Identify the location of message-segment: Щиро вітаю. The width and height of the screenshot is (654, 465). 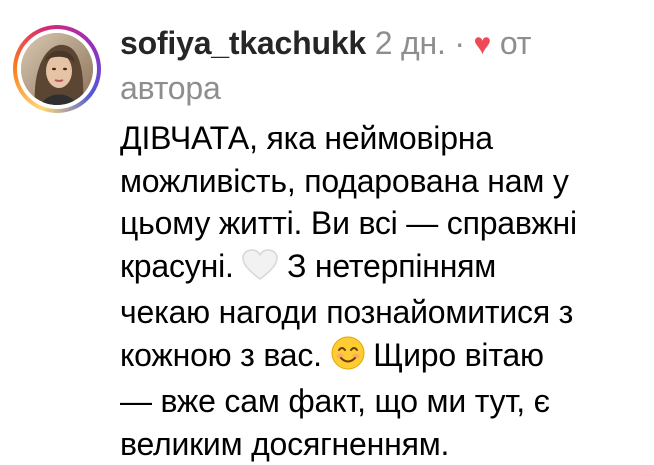
(458, 355).